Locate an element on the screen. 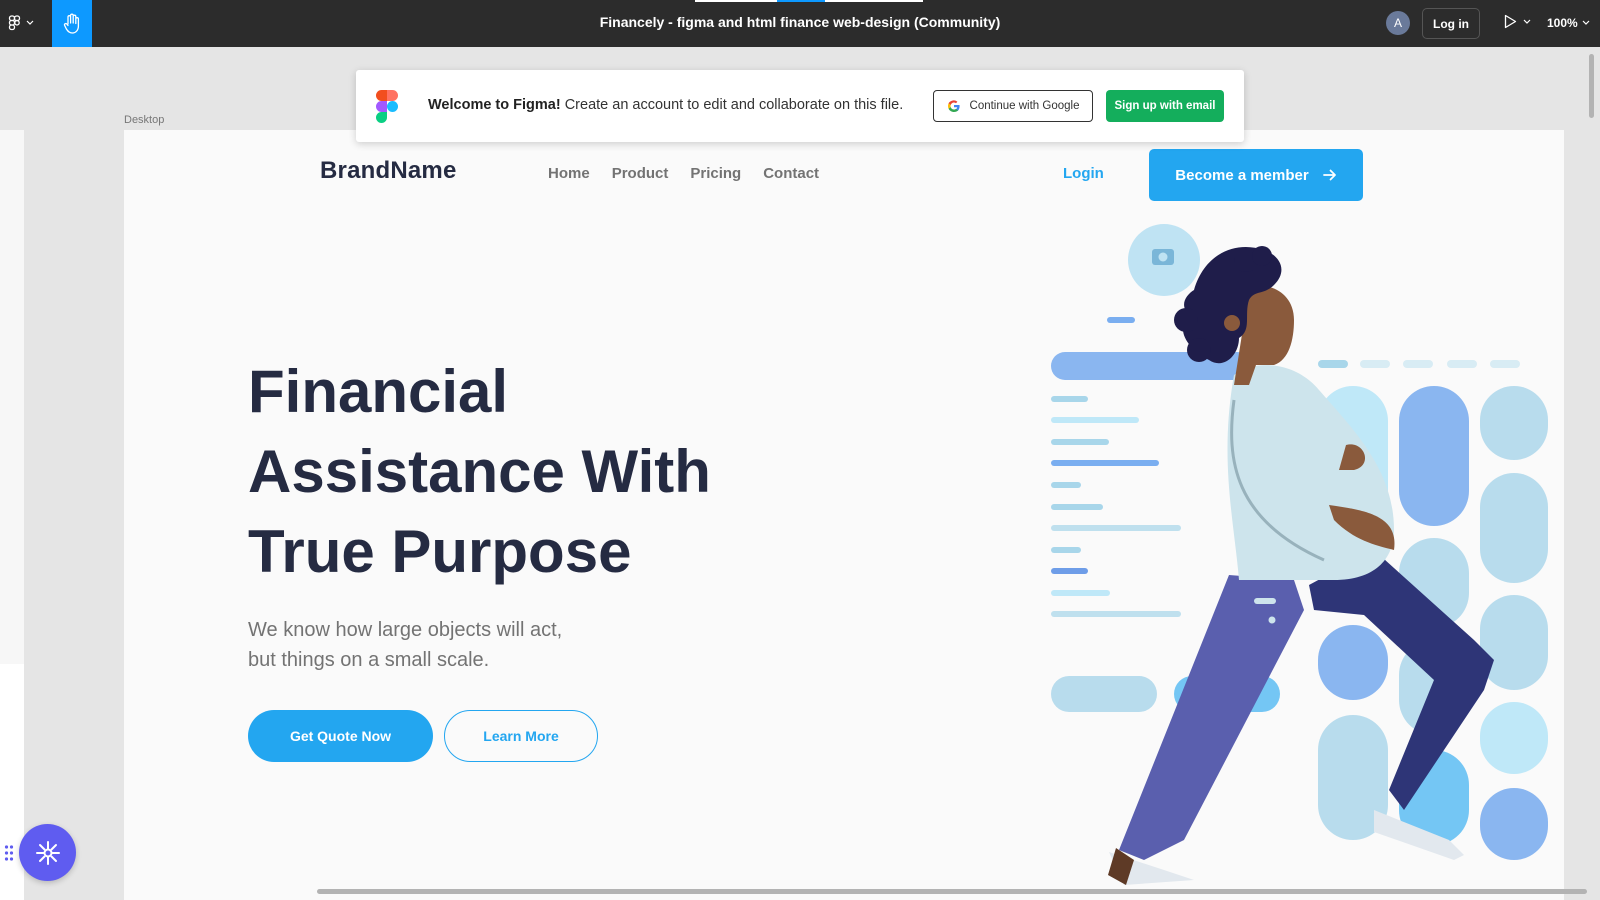 This screenshot has height=900, width=1600. main-nav: Home Product Pricing Contact is located at coordinates (683, 173).